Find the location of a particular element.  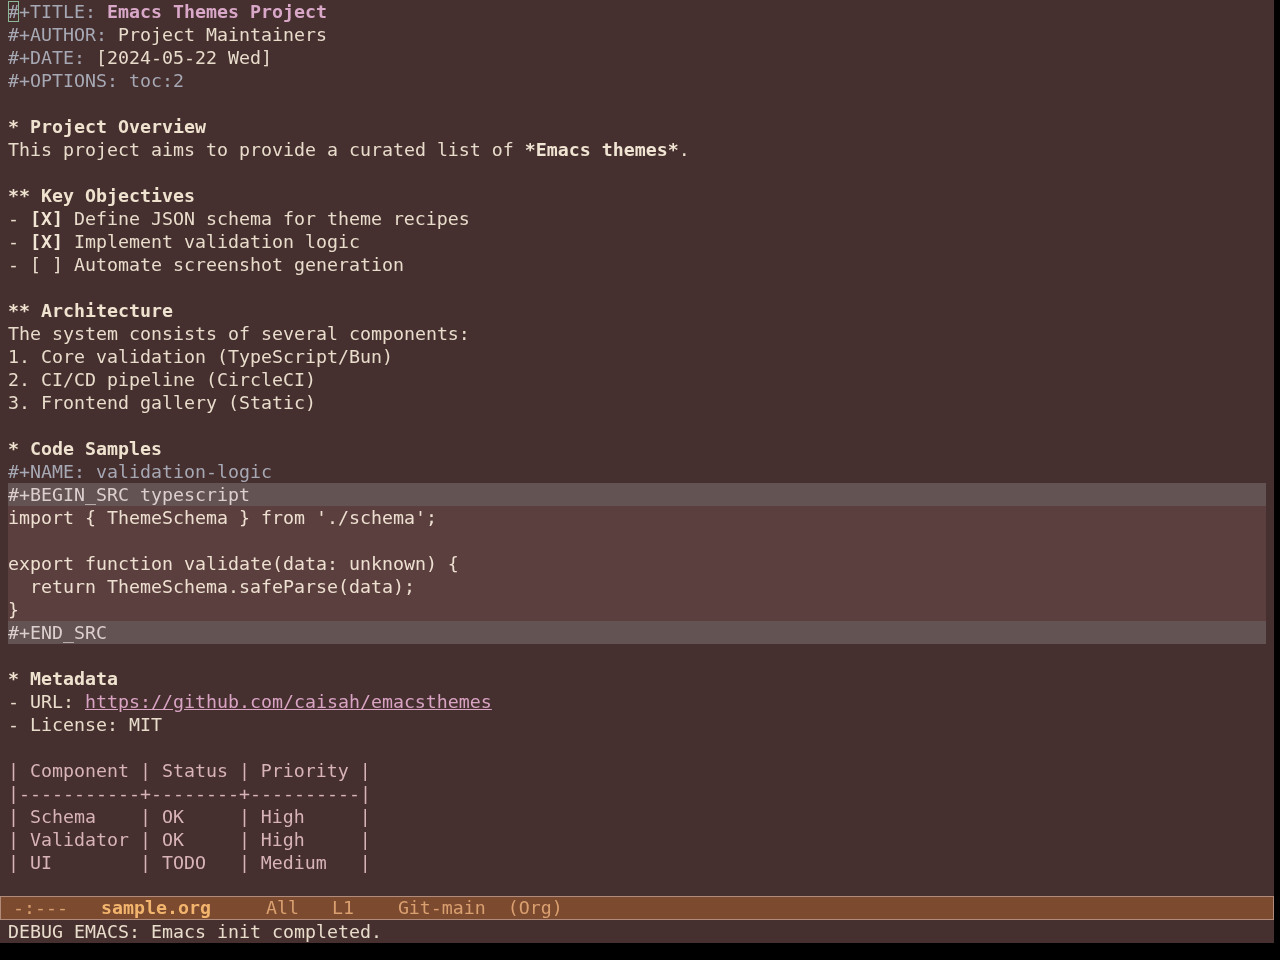

meta-line: #+NAME: validation-logic is located at coordinates (140, 471).